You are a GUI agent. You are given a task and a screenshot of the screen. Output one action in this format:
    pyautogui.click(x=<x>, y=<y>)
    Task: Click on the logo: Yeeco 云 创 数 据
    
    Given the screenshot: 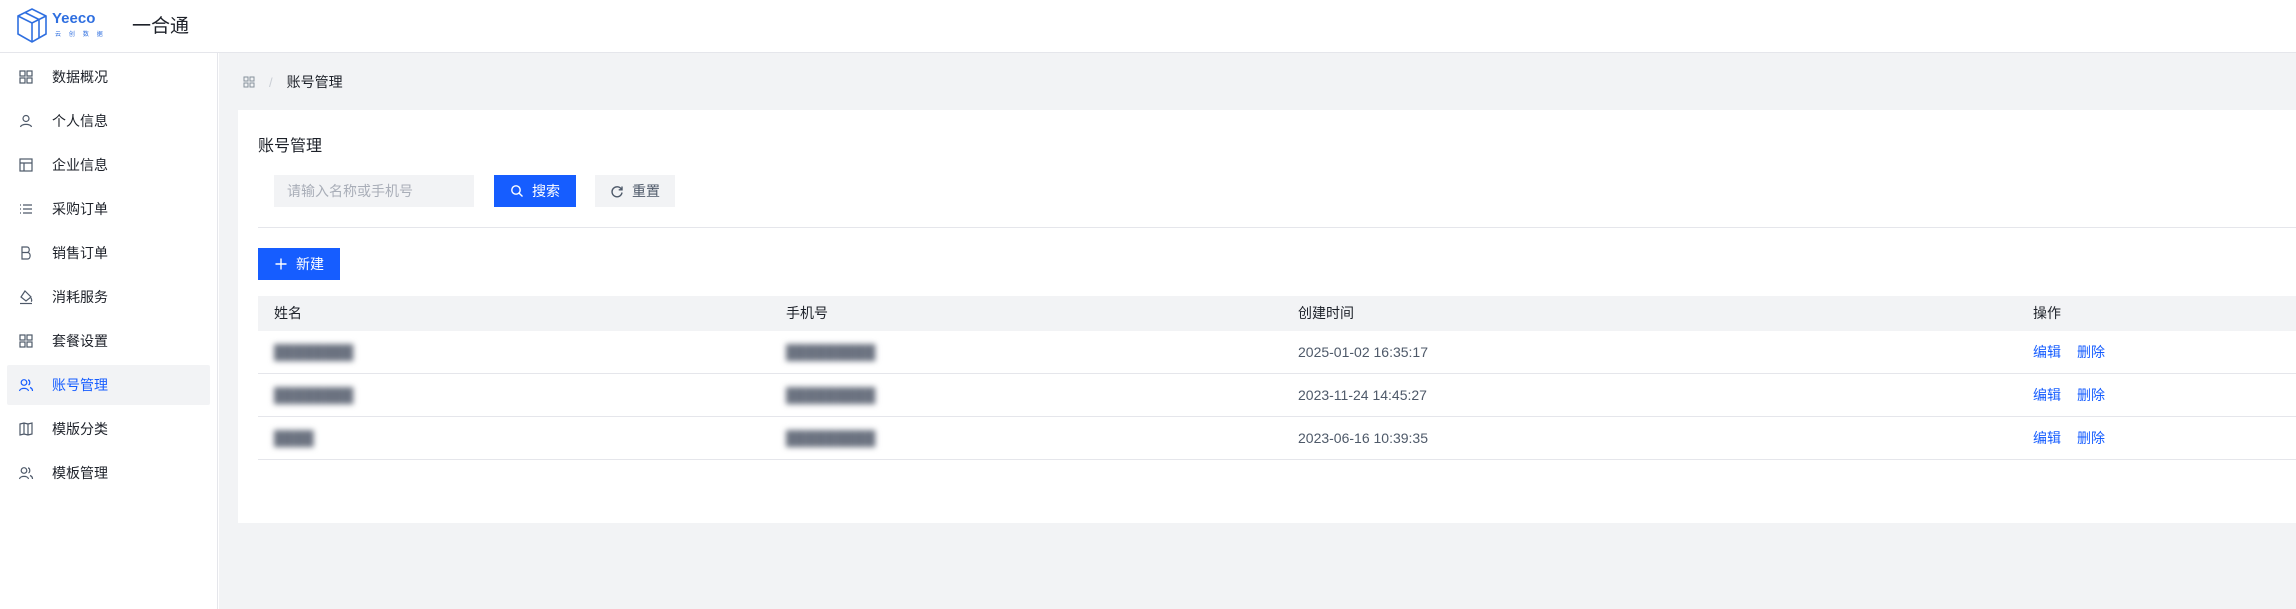 What is the action you would take?
    pyautogui.click(x=67, y=25)
    